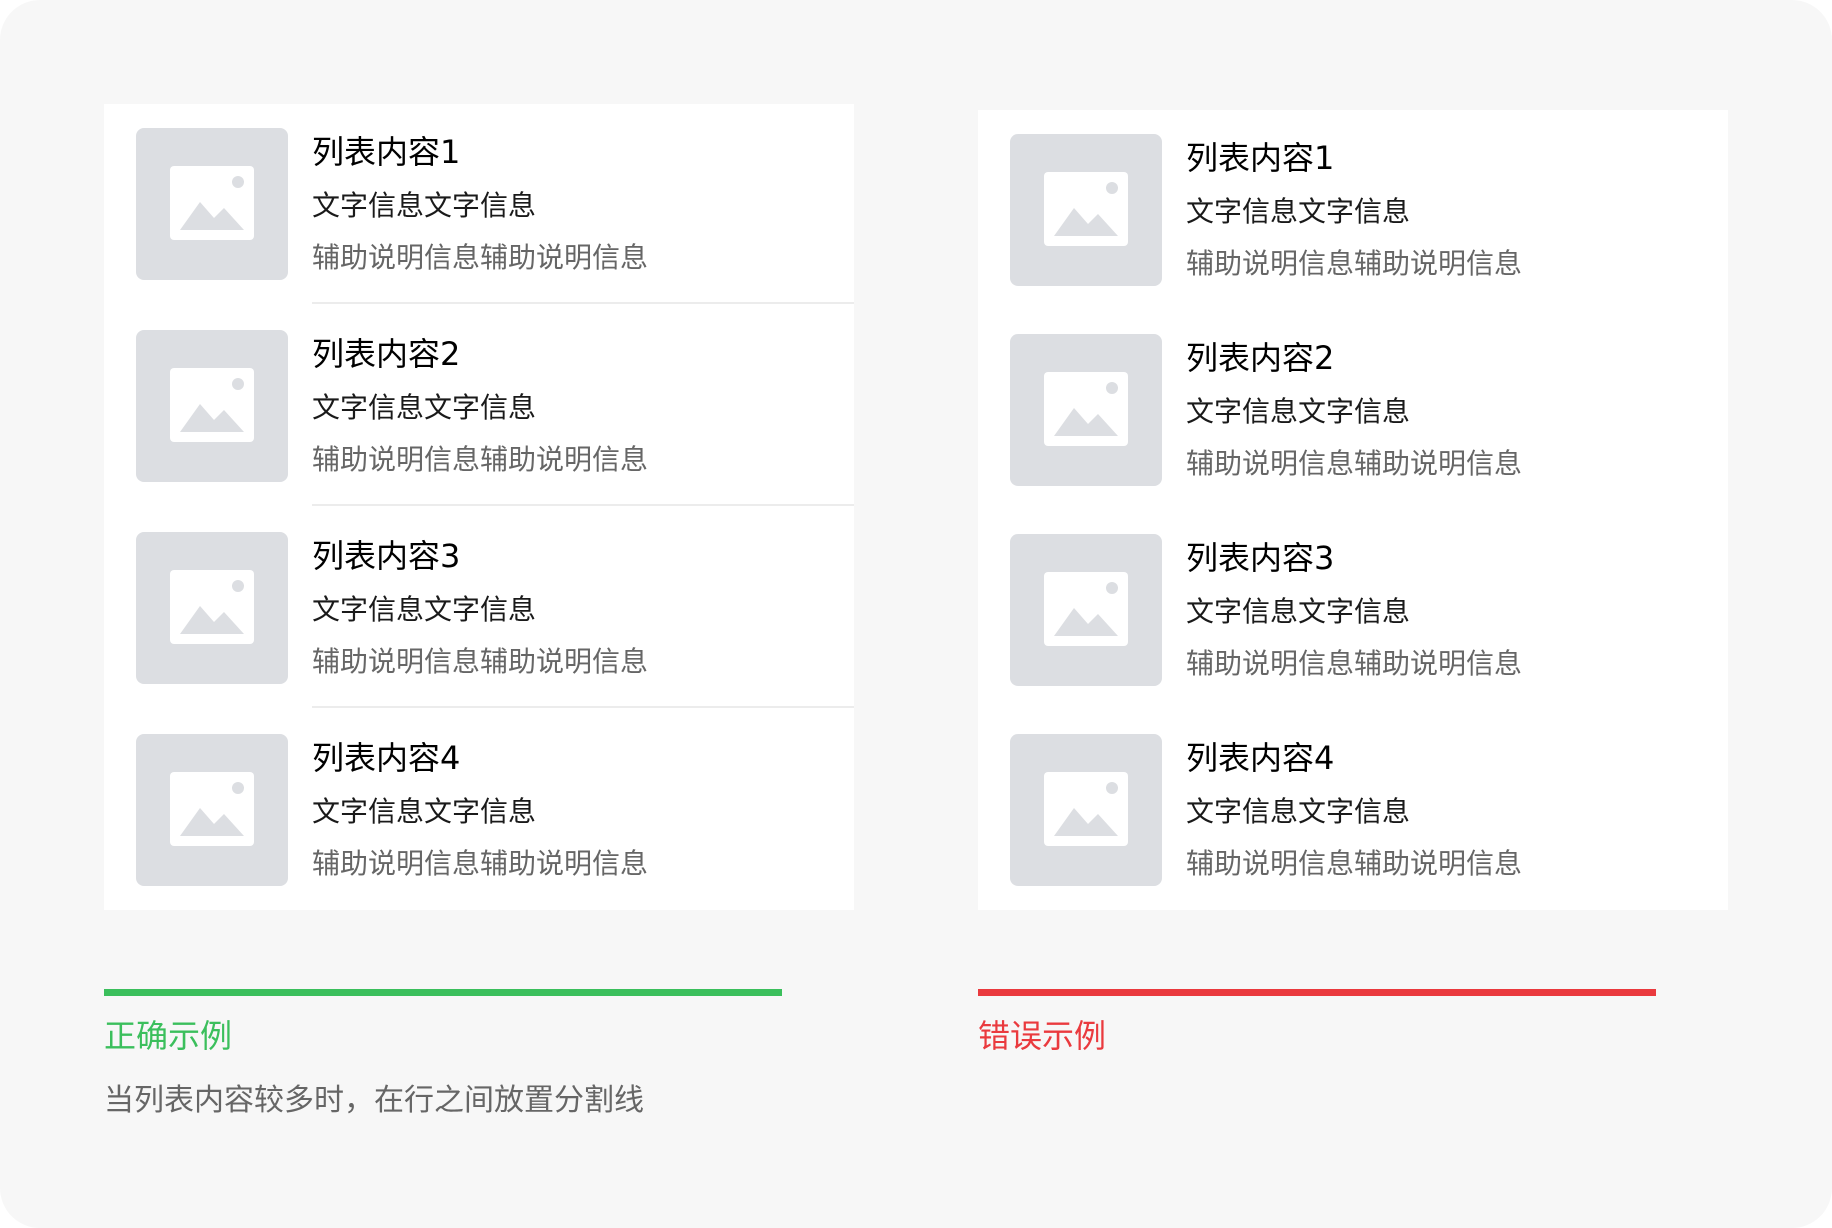 The height and width of the screenshot is (1228, 1832). I want to click on wrong-example-label: 错误示例, so click(1042, 1036).